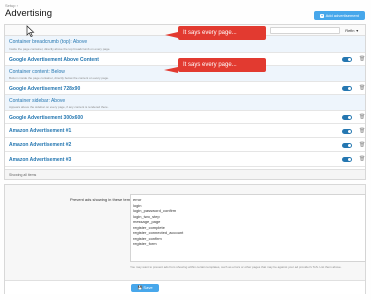  Describe the element at coordinates (37, 72) in the screenshot. I see `ad-position-title: Container content: Below` at that location.